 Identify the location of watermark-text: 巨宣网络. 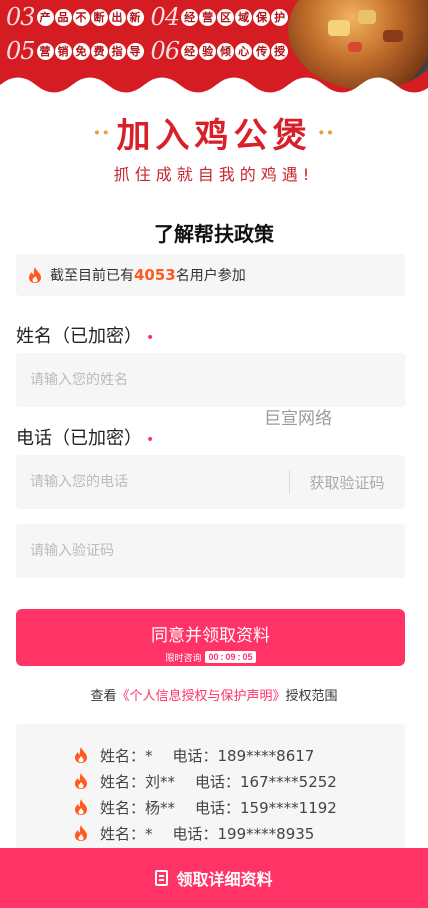
(298, 419).